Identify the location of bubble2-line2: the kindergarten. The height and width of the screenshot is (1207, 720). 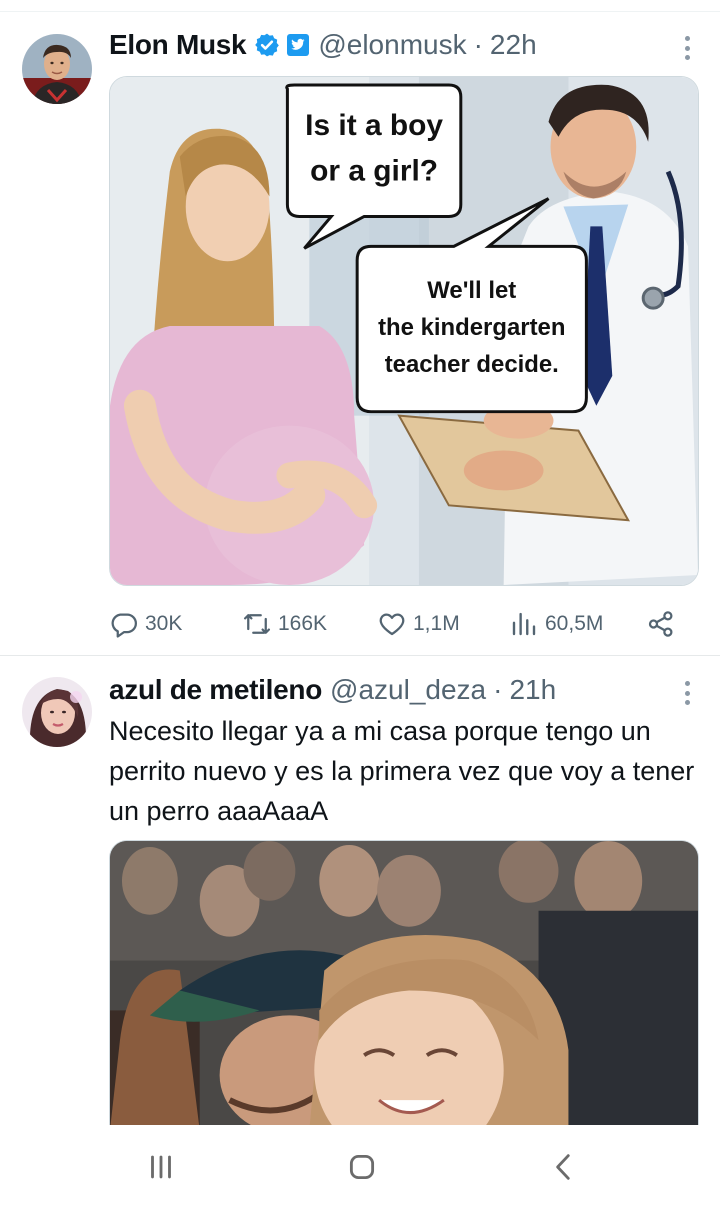
(471, 327).